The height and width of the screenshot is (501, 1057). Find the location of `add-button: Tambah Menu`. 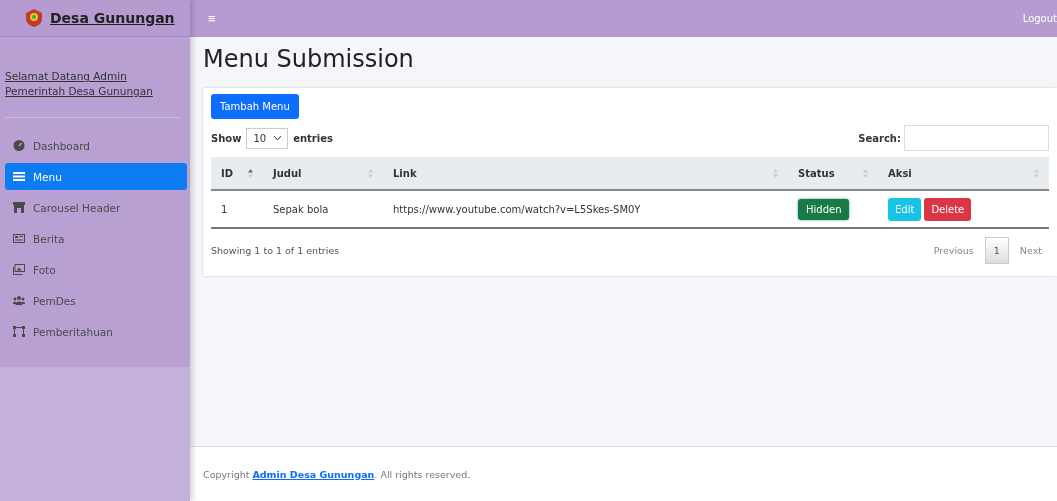

add-button: Tambah Menu is located at coordinates (255, 106).